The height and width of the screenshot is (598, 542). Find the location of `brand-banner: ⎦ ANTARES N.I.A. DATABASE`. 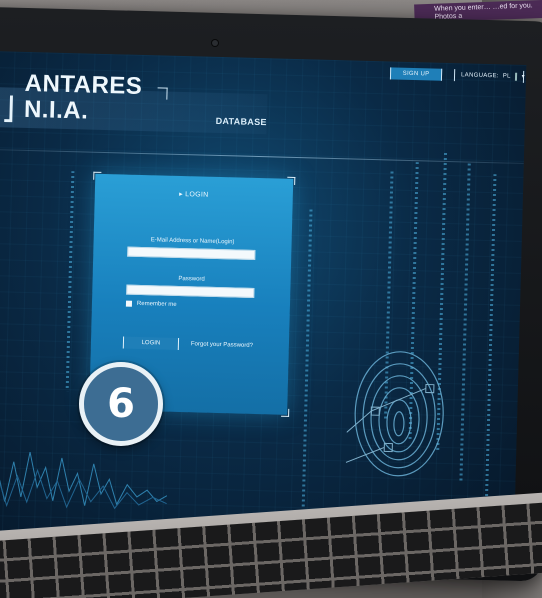

brand-banner: ⎦ ANTARES N.I.A. DATABASE is located at coordinates (134, 102).